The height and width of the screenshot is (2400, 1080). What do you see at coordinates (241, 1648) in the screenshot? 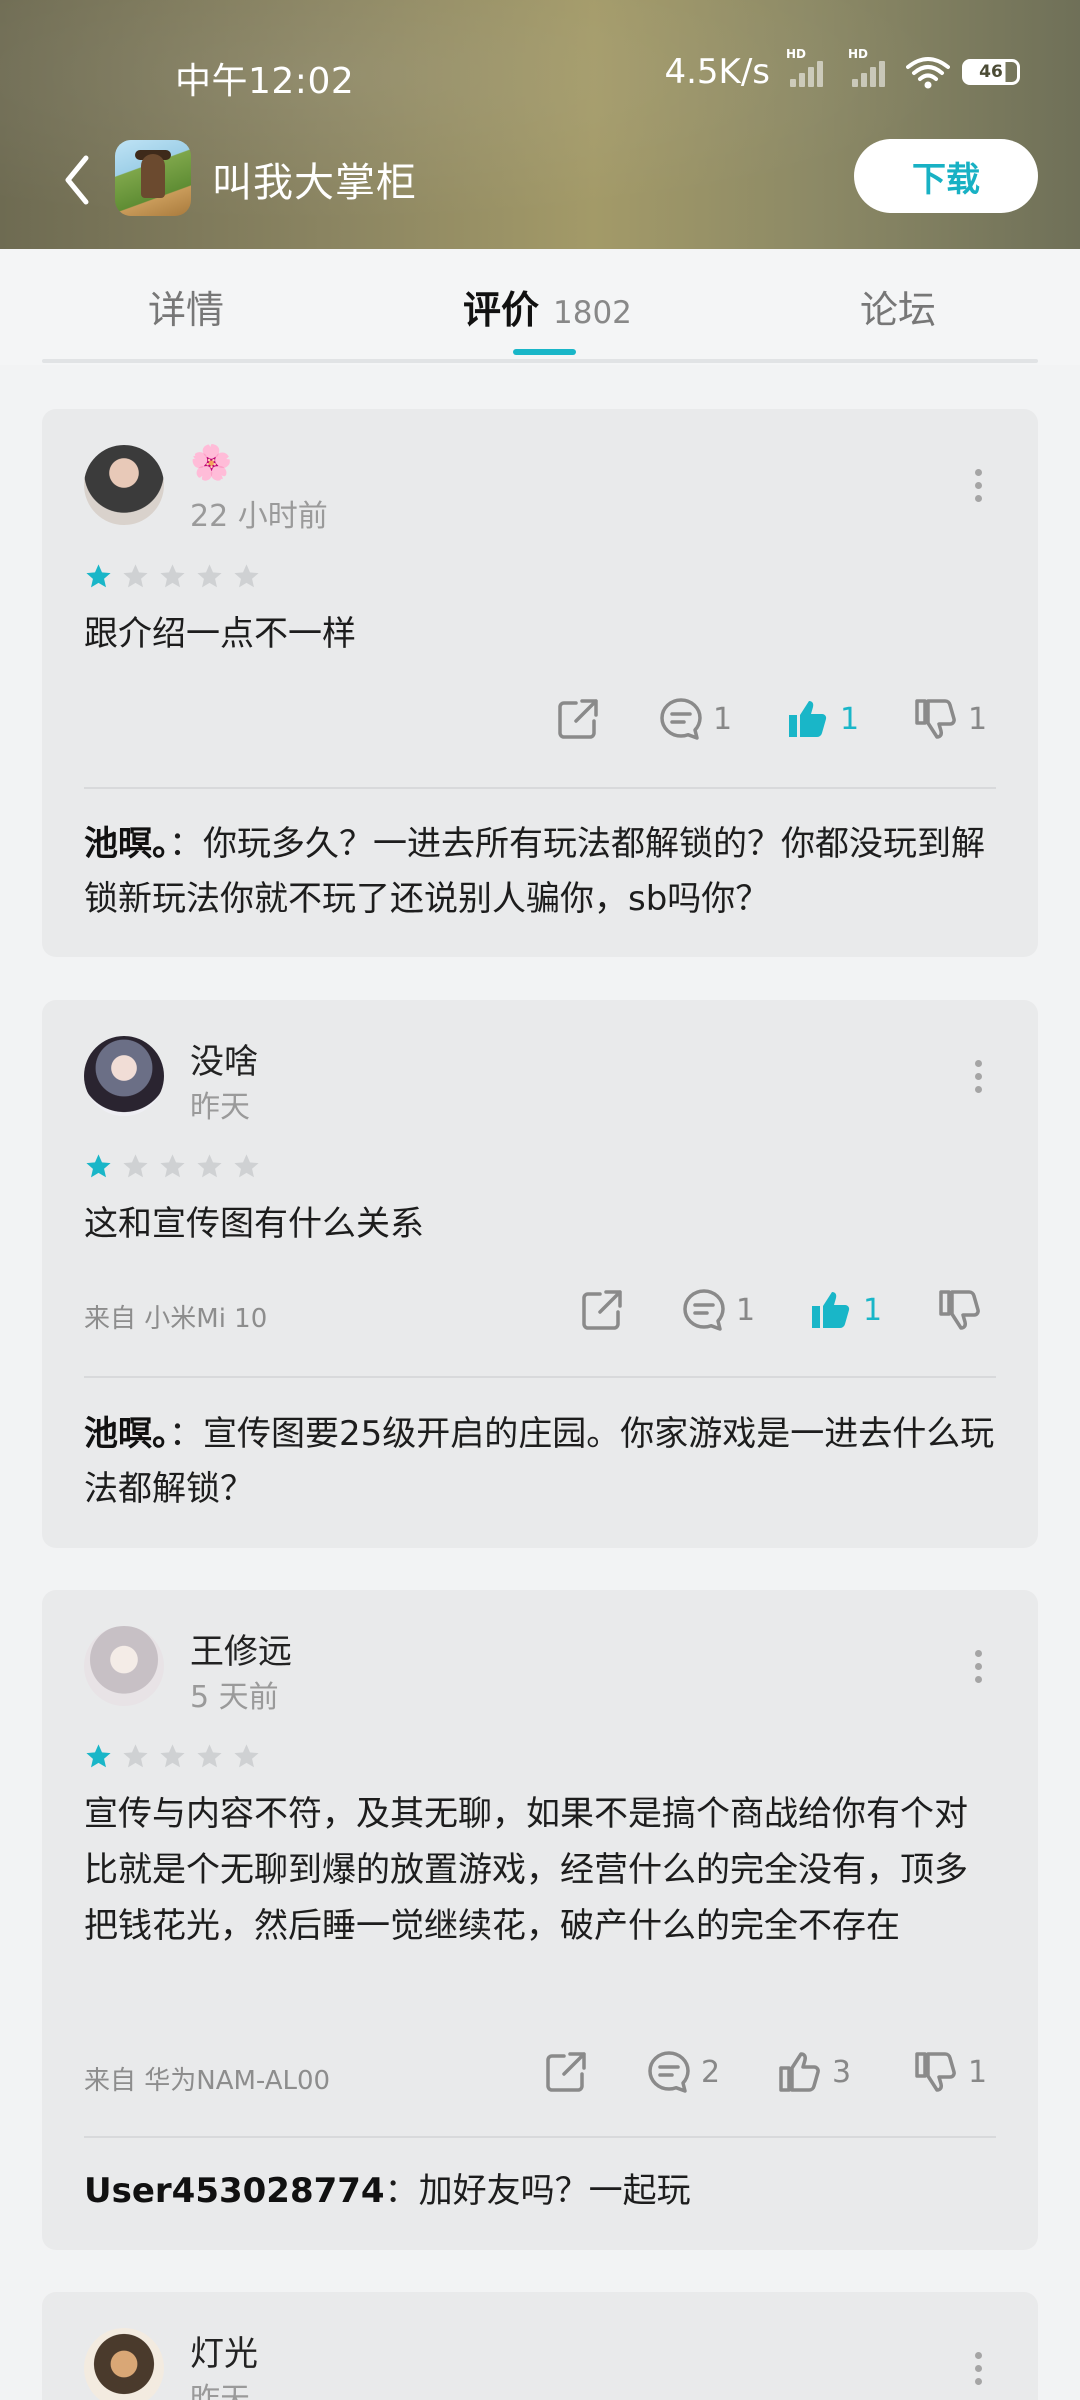
I see `username: 王修远` at bounding box center [241, 1648].